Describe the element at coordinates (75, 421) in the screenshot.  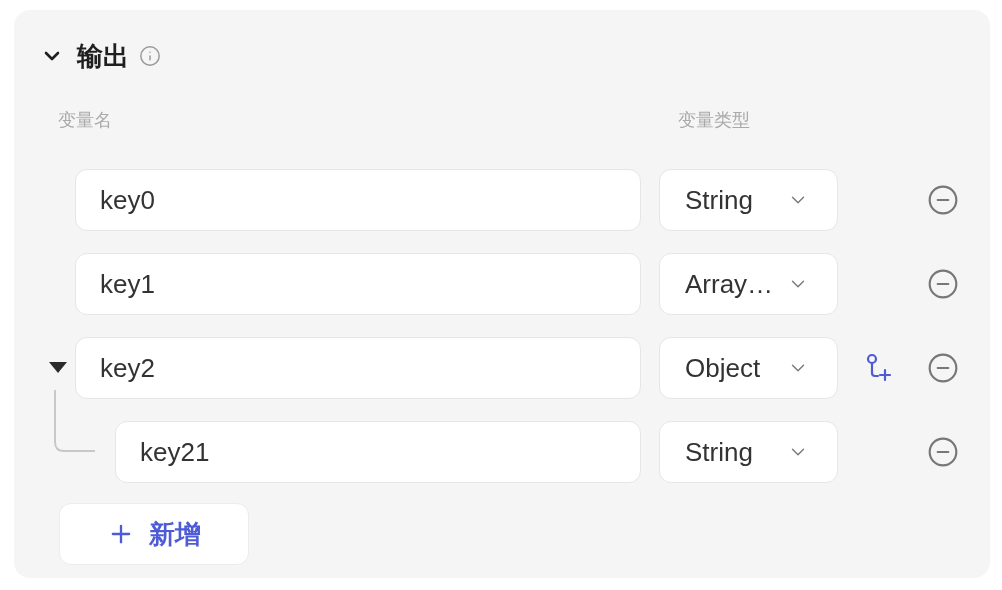
I see `tree-connector-line` at that location.